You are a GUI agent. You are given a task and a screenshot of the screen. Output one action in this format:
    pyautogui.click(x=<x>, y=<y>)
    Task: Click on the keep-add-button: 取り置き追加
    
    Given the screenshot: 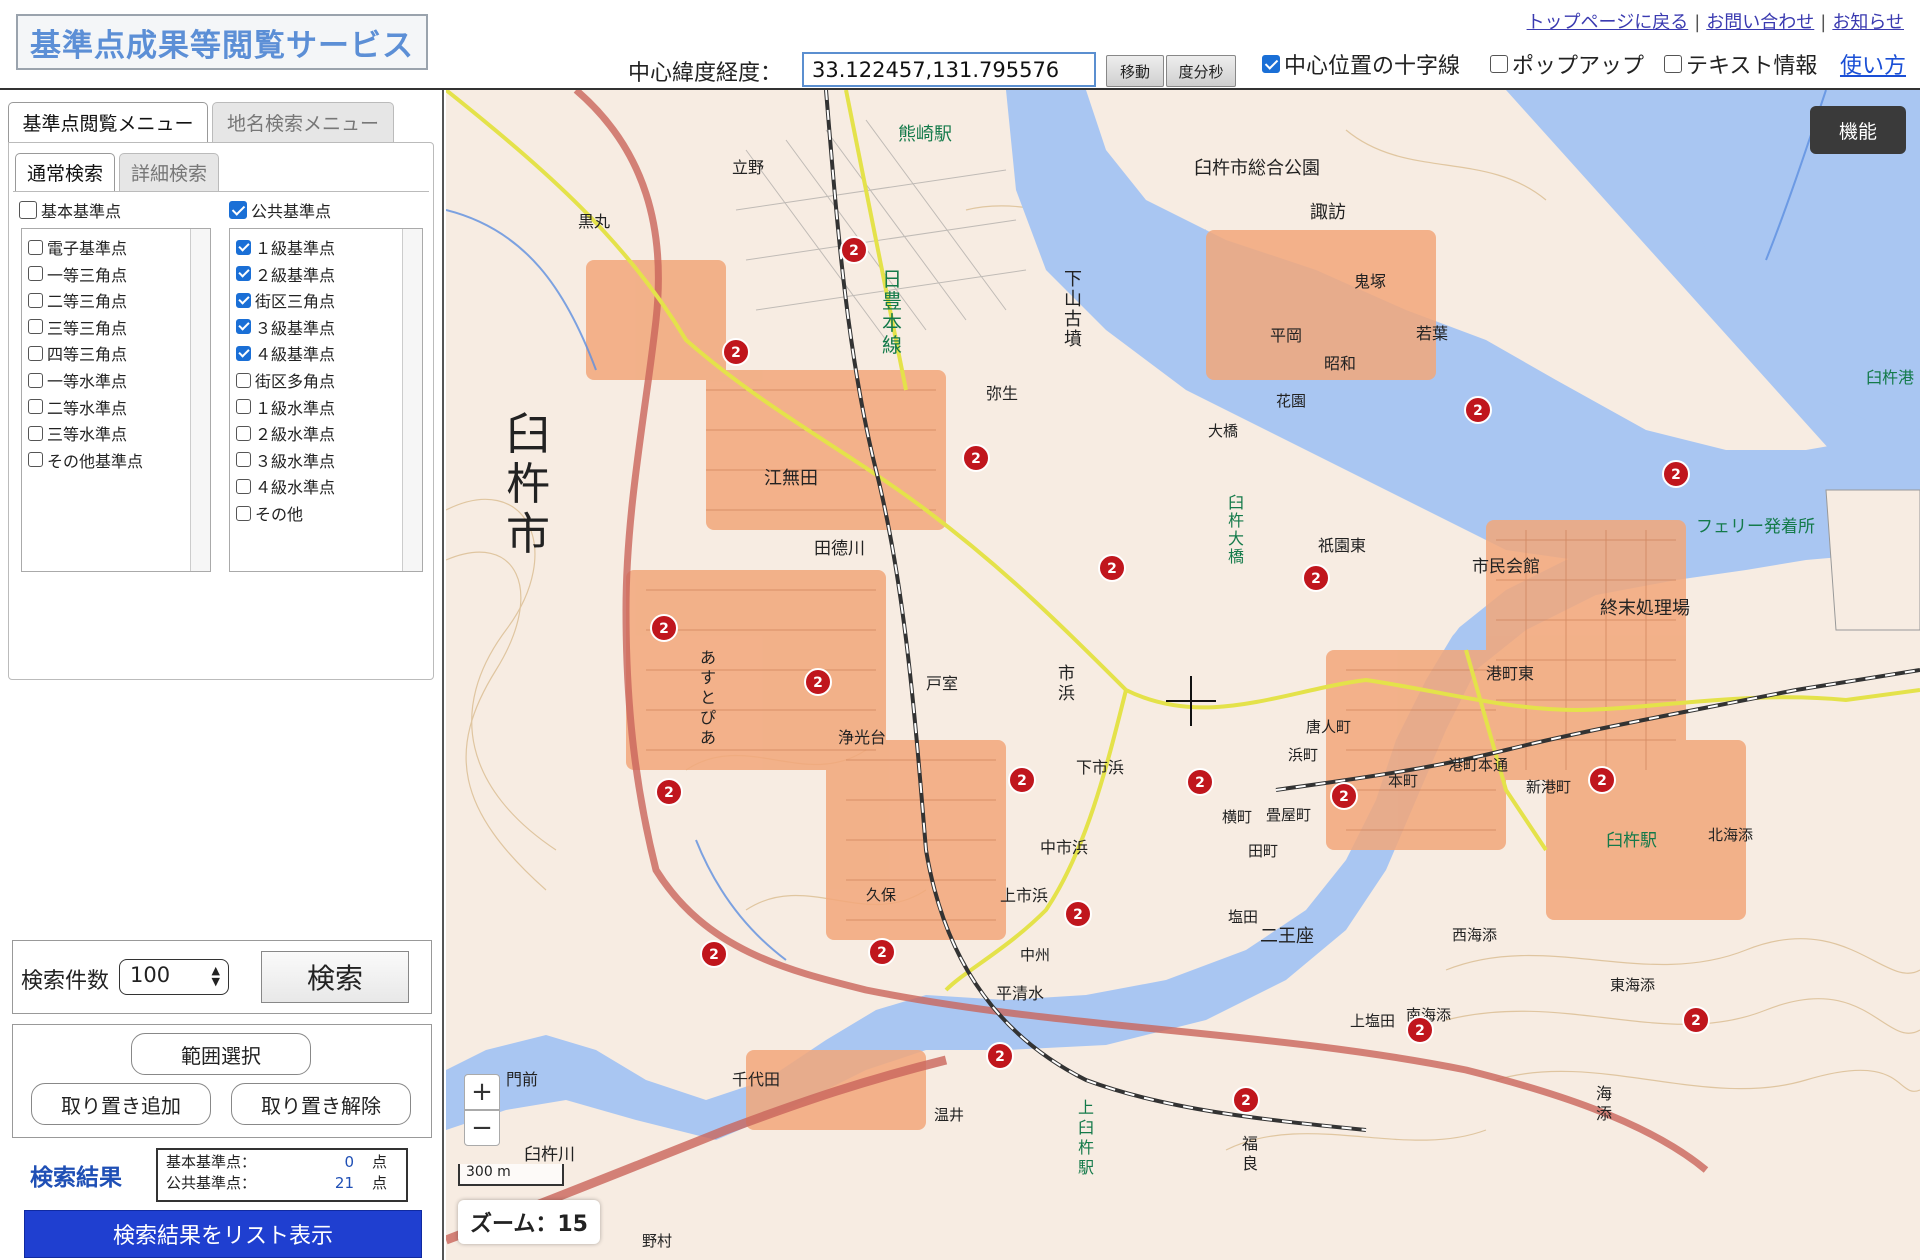 What is the action you would take?
    pyautogui.click(x=121, y=1104)
    